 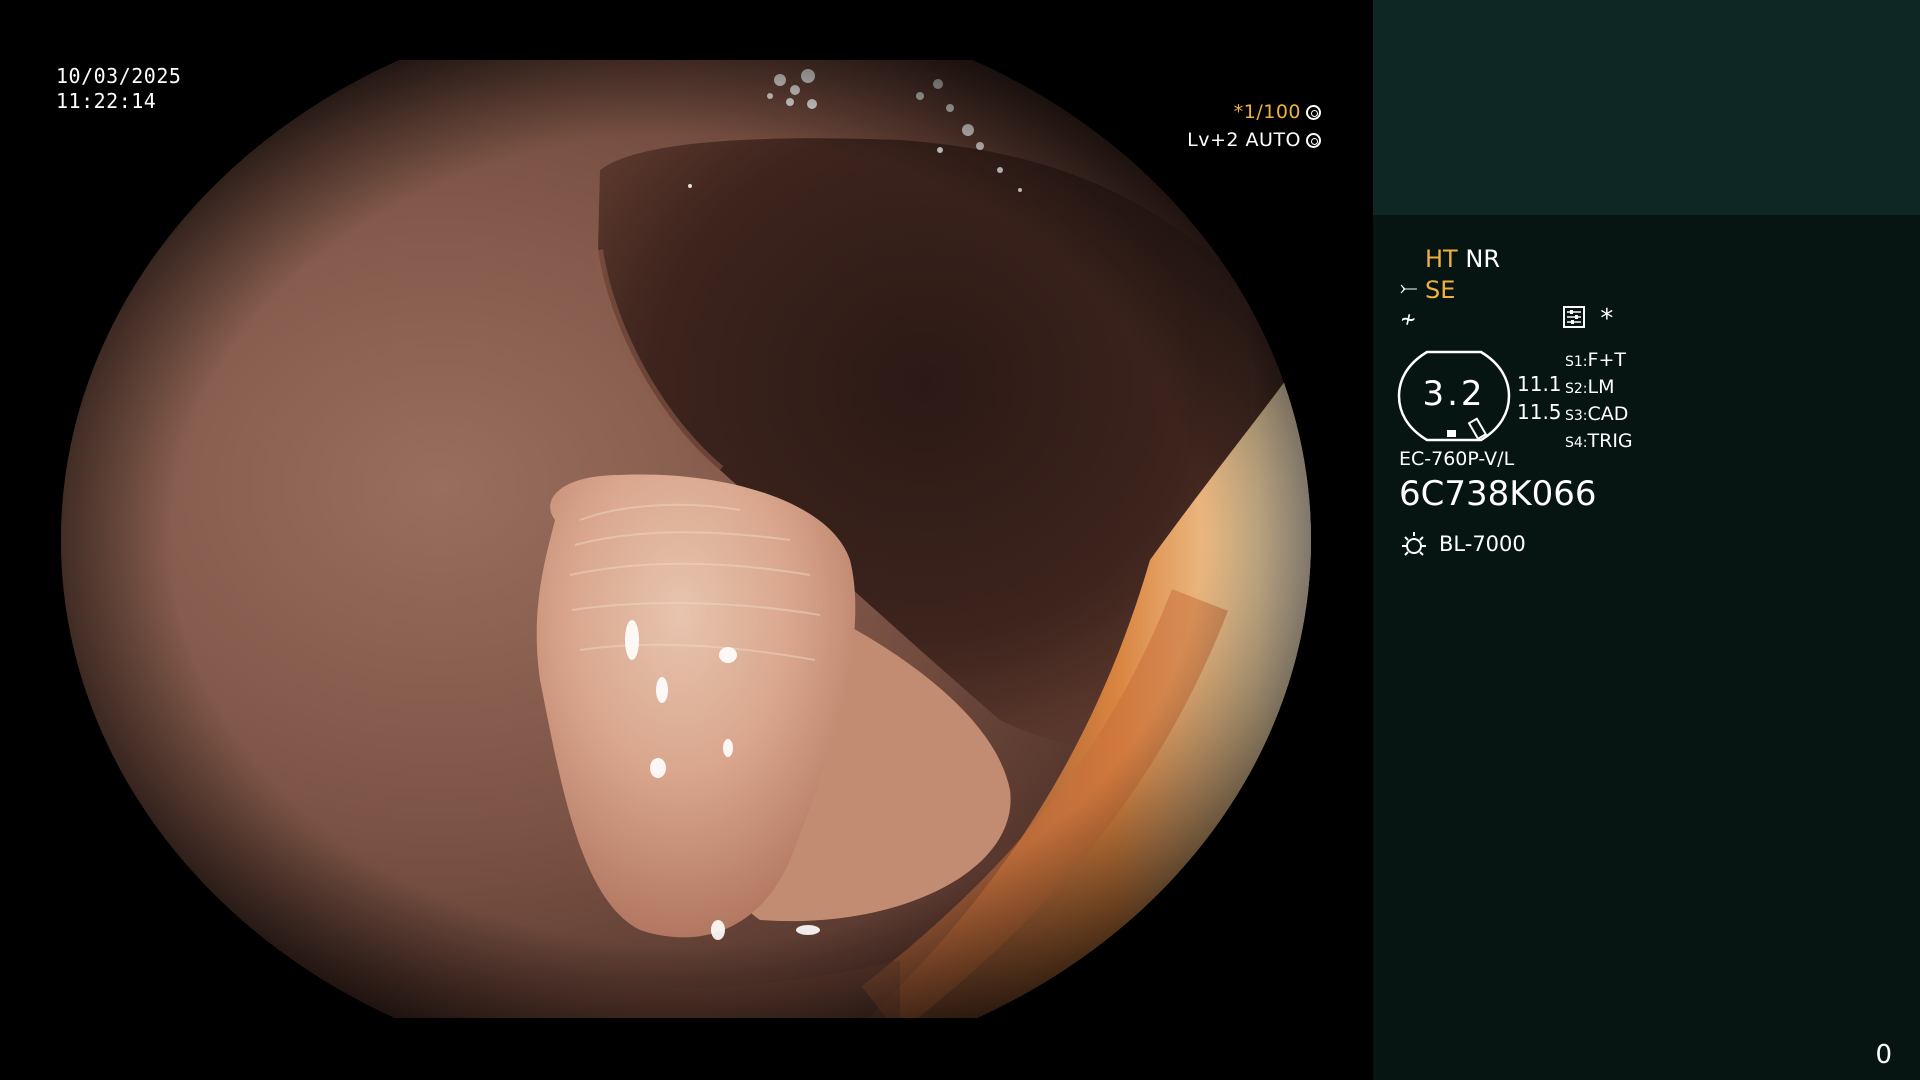 What do you see at coordinates (1409, 288) in the screenshot?
I see `structure-enhance-icon: ⤚` at bounding box center [1409, 288].